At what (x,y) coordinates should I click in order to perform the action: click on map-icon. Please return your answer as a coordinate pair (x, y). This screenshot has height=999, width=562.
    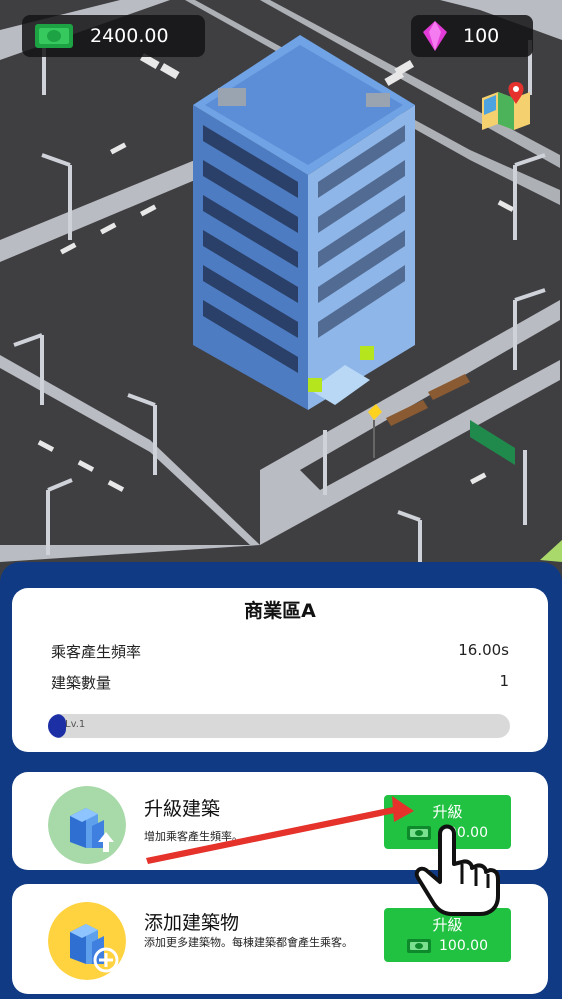
    Looking at the image, I should click on (506, 106).